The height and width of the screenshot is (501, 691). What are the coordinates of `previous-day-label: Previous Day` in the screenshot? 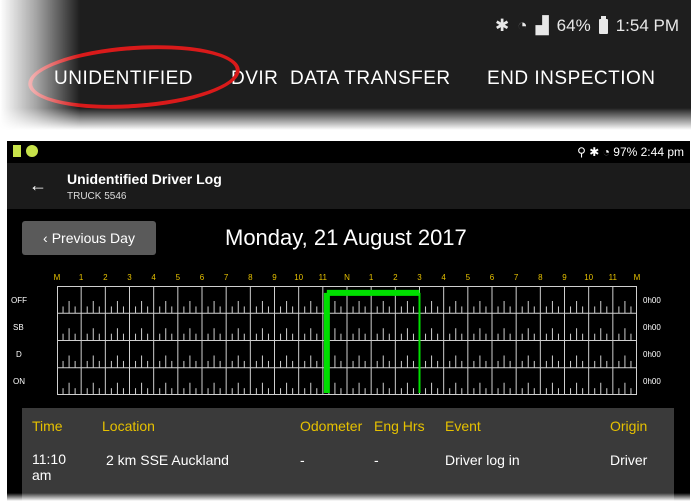 It's located at (93, 238).